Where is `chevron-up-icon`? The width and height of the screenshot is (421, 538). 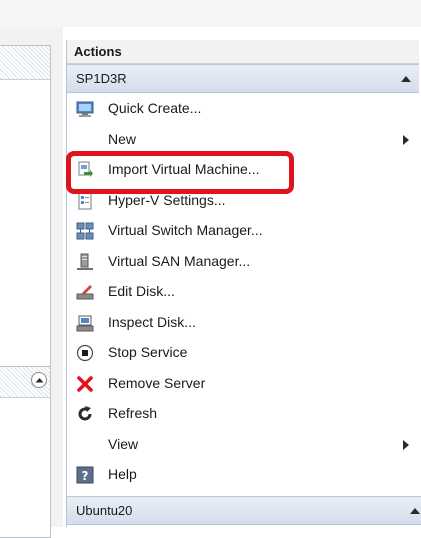
chevron-up-icon is located at coordinates (39, 380).